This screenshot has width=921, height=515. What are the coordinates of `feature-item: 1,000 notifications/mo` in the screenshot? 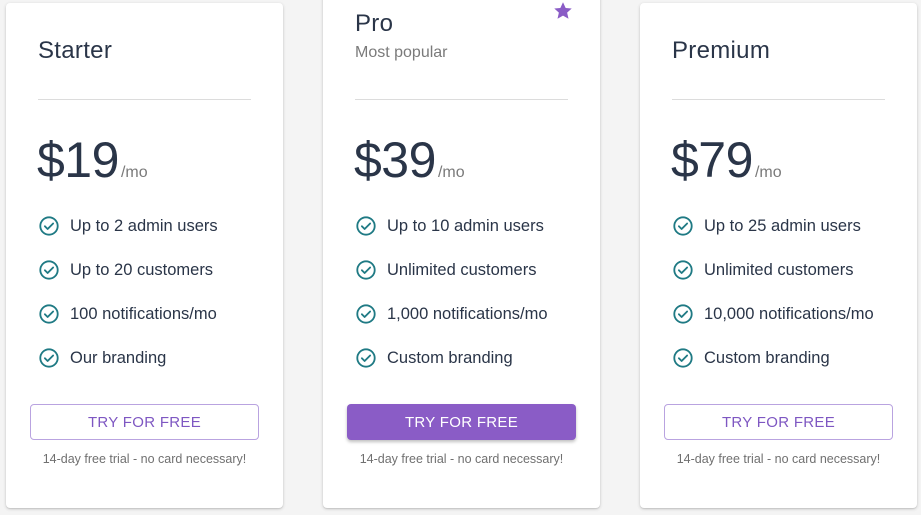 It's located at (451, 314).